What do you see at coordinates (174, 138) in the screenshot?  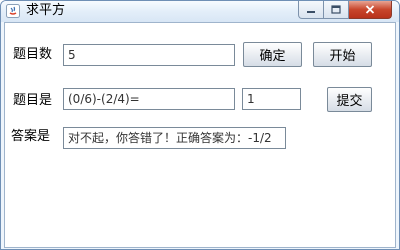 I see `result-field: 对不起，你答错了！正确答案为：-1/2` at bounding box center [174, 138].